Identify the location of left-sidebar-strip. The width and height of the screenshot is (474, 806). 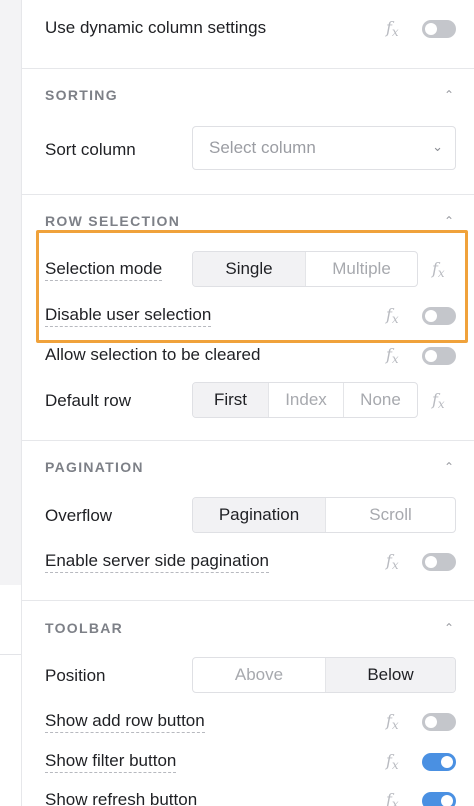
(11, 403).